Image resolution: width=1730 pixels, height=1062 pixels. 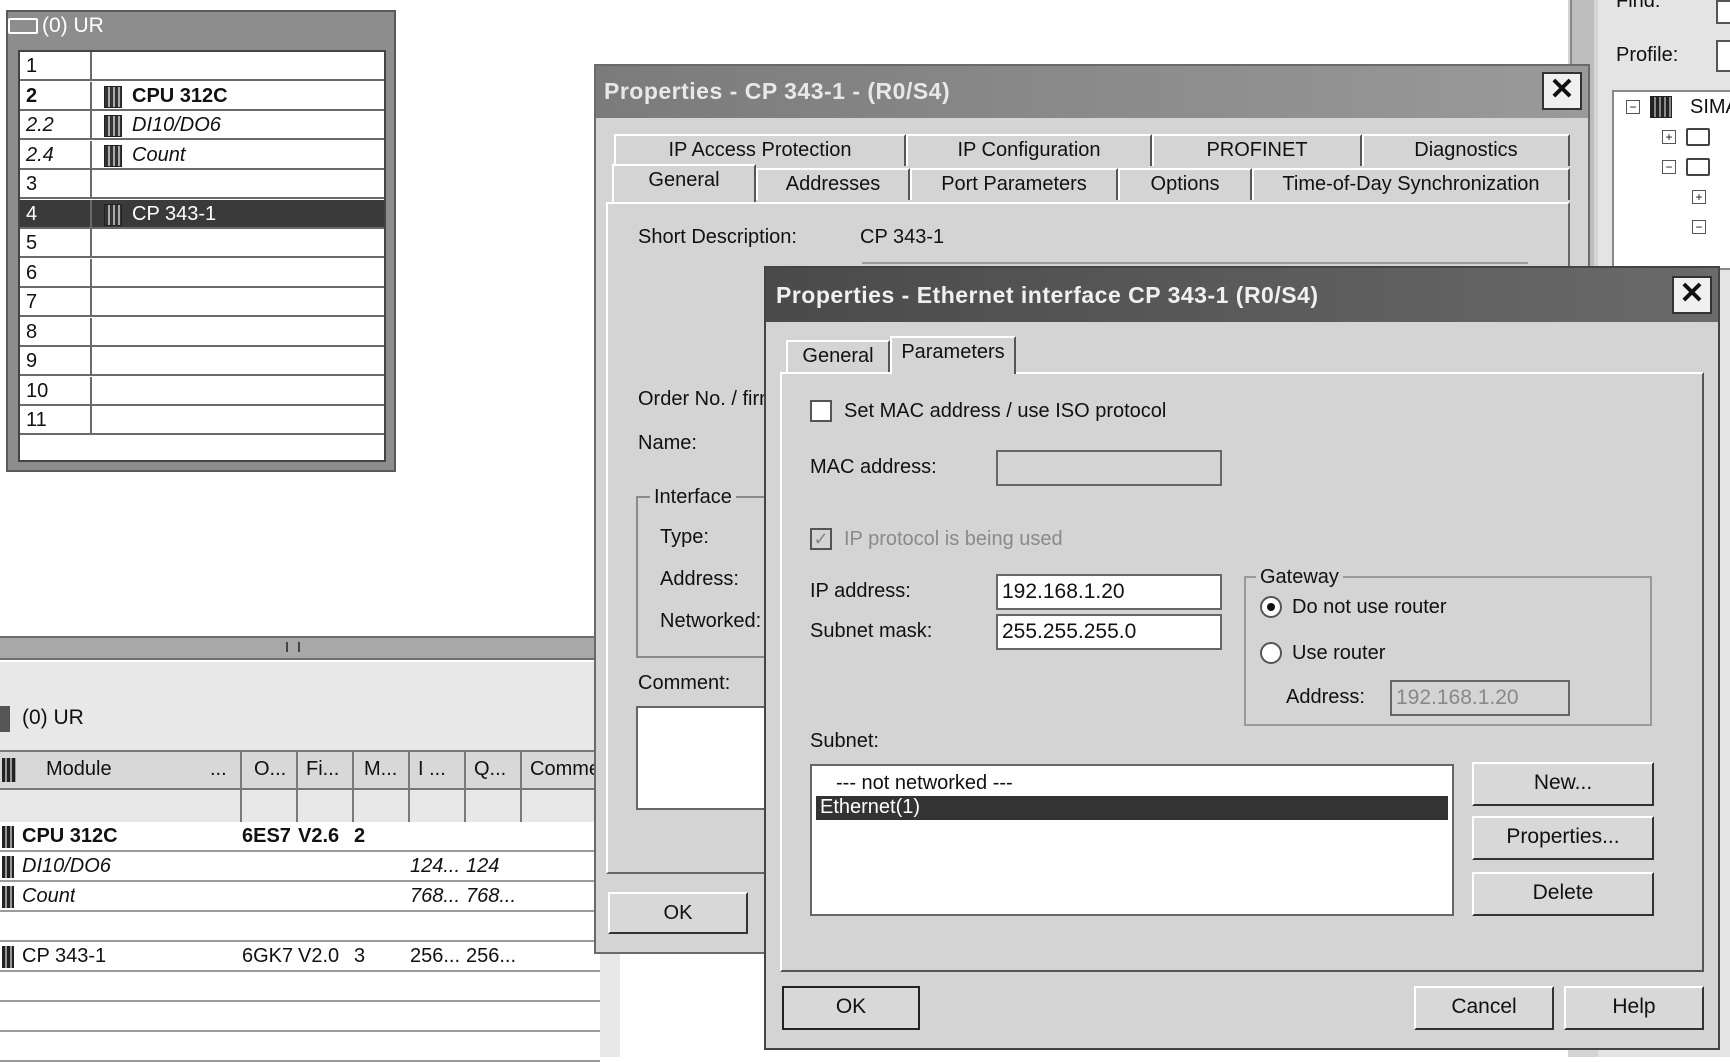 I want to click on table-header-cell: Comme, so click(x=565, y=769).